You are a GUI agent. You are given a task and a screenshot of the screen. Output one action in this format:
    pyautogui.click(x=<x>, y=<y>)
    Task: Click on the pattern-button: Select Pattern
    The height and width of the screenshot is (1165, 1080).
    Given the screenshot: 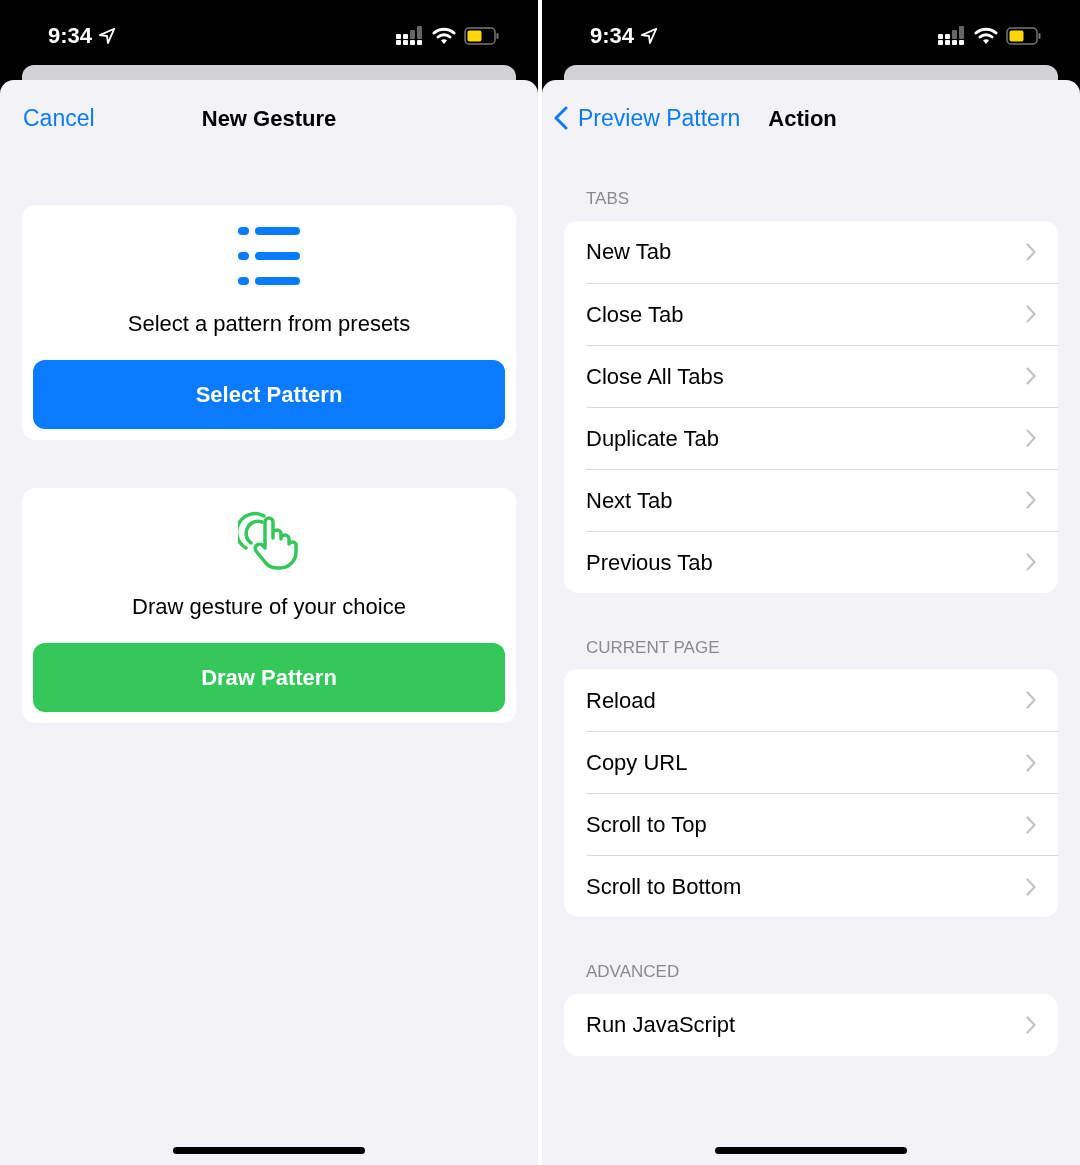 What is the action you would take?
    pyautogui.click(x=269, y=394)
    